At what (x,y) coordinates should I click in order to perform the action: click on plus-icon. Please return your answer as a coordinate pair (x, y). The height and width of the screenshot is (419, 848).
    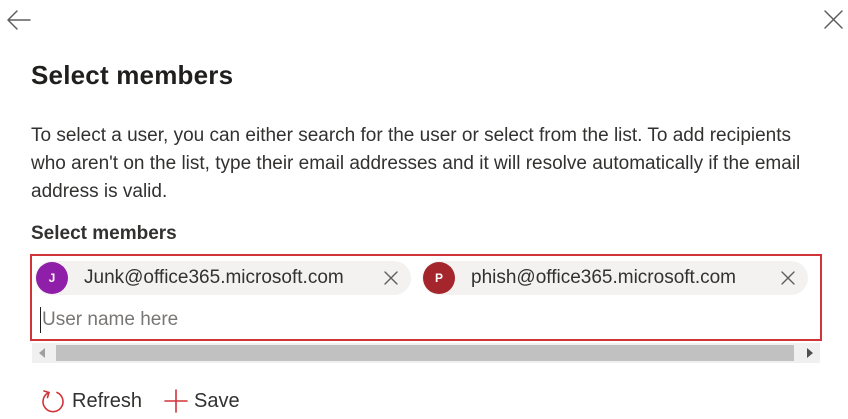
    Looking at the image, I should click on (176, 401).